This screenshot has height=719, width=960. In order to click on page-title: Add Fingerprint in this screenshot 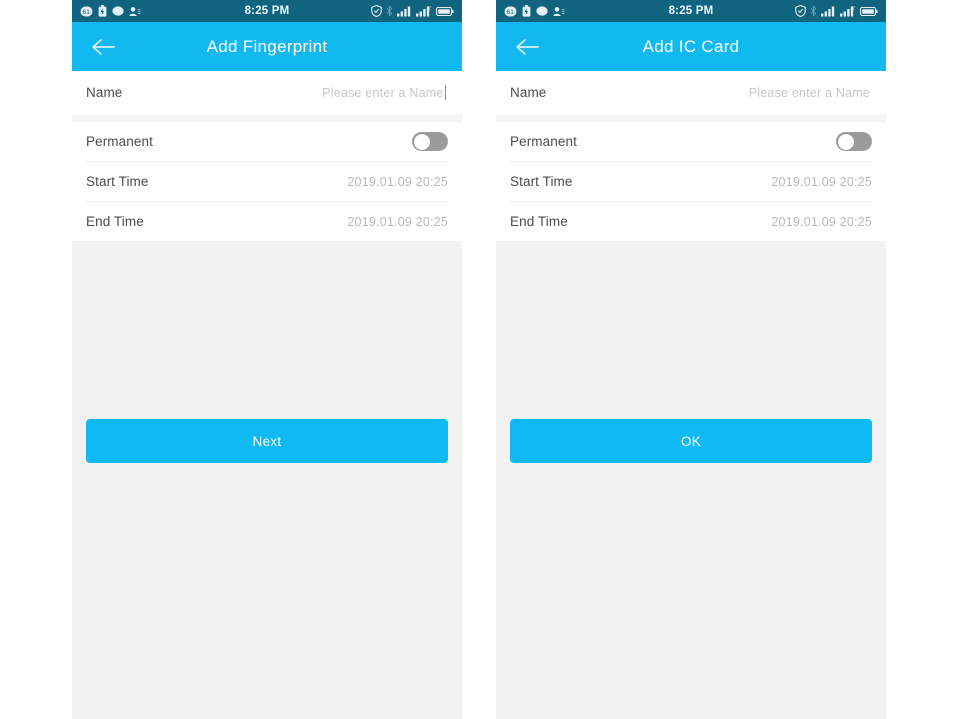, I will do `click(267, 46)`.